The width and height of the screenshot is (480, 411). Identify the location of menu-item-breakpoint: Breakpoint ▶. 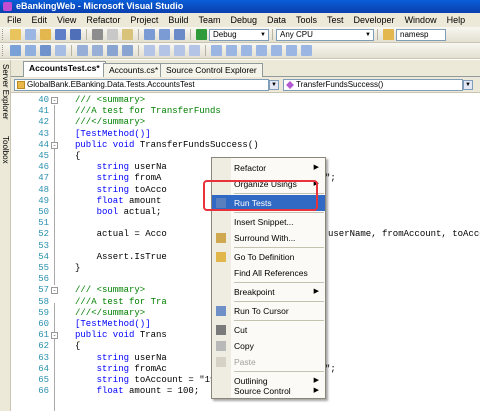
(268, 292).